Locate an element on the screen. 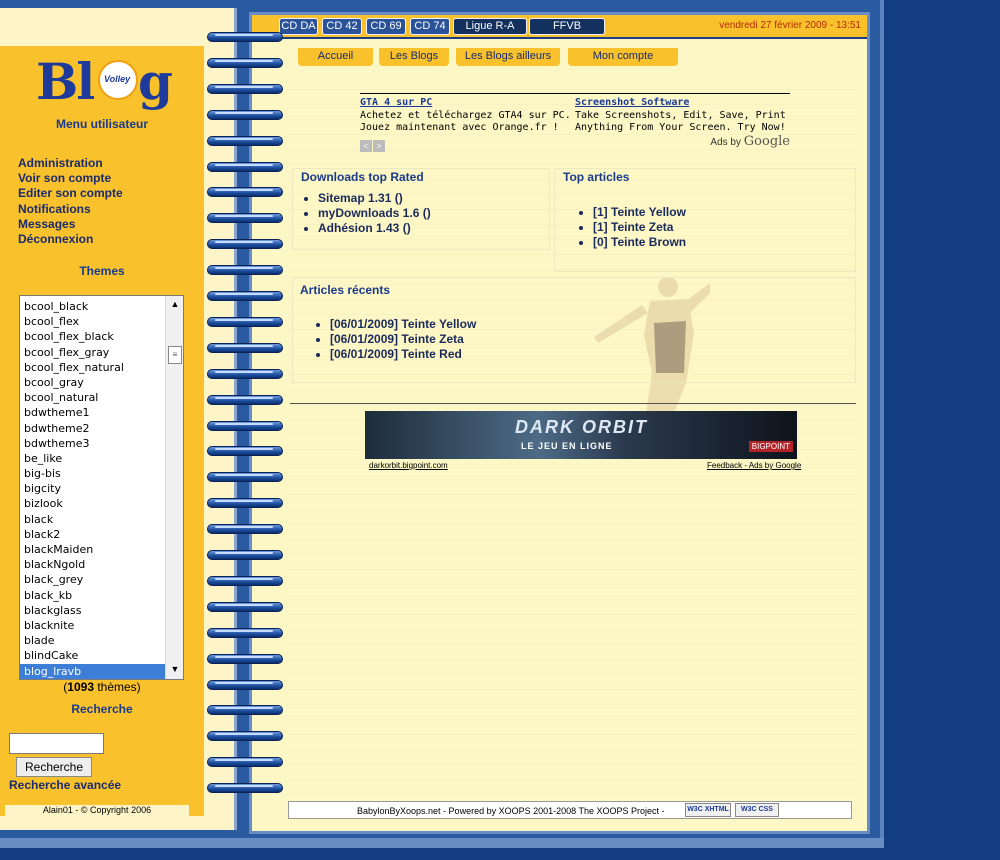  logo-text-left: Bl is located at coordinates (65, 81).